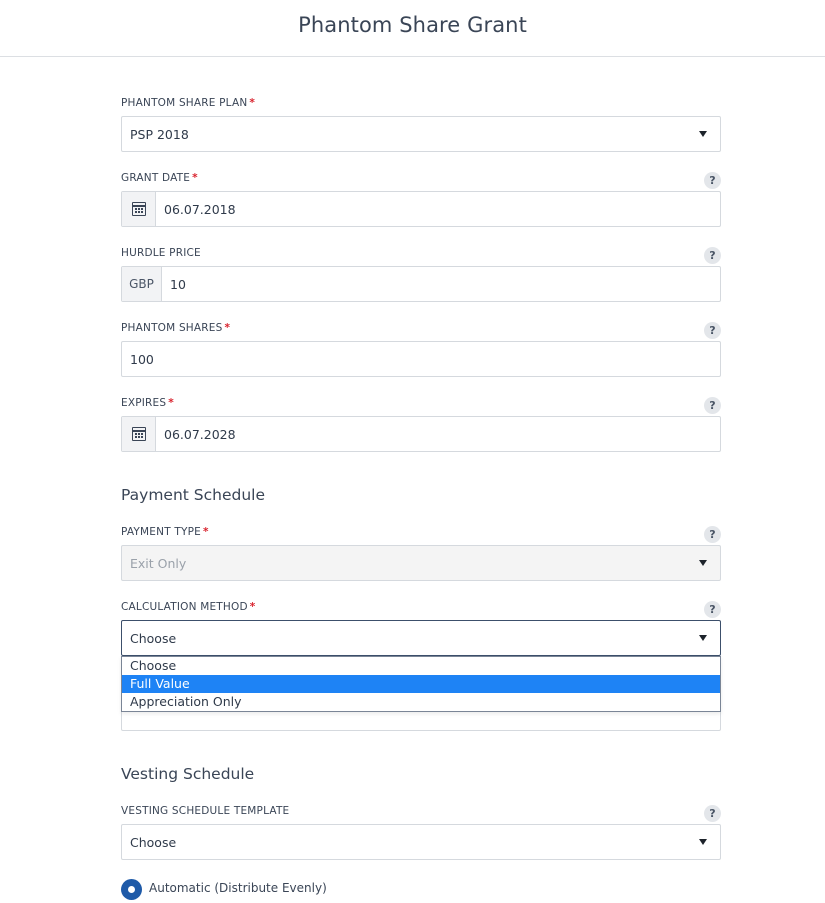  I want to click on expires-value: 06.07.2028, so click(200, 434).